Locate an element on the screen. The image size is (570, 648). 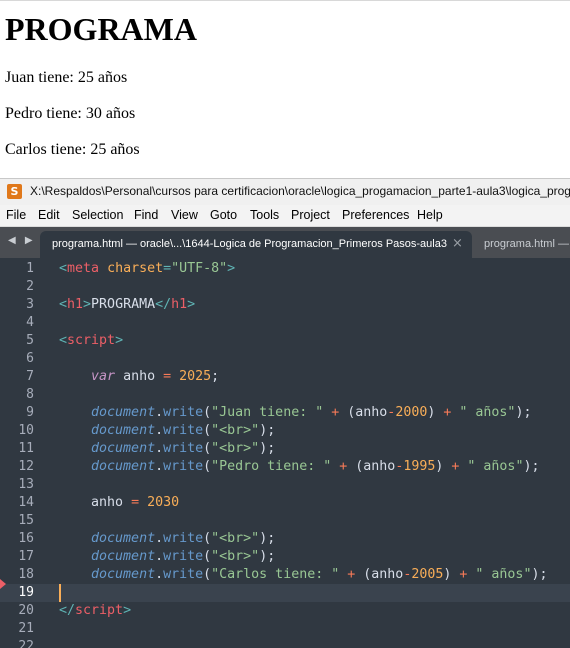
code-line: <meta charset="UTF-8"> is located at coordinates (147, 269).